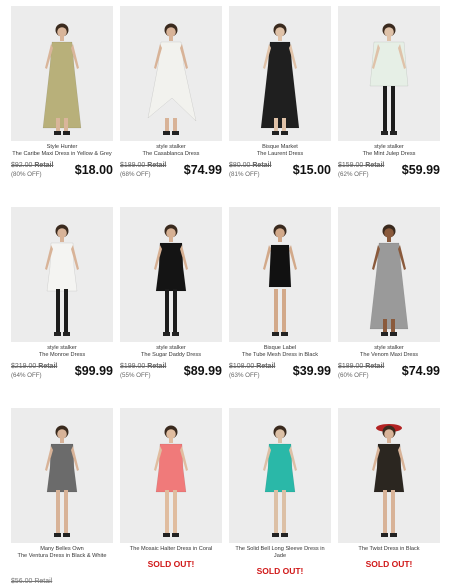  Describe the element at coordinates (202, 370) in the screenshot. I see `sale-price: $89.99` at that location.